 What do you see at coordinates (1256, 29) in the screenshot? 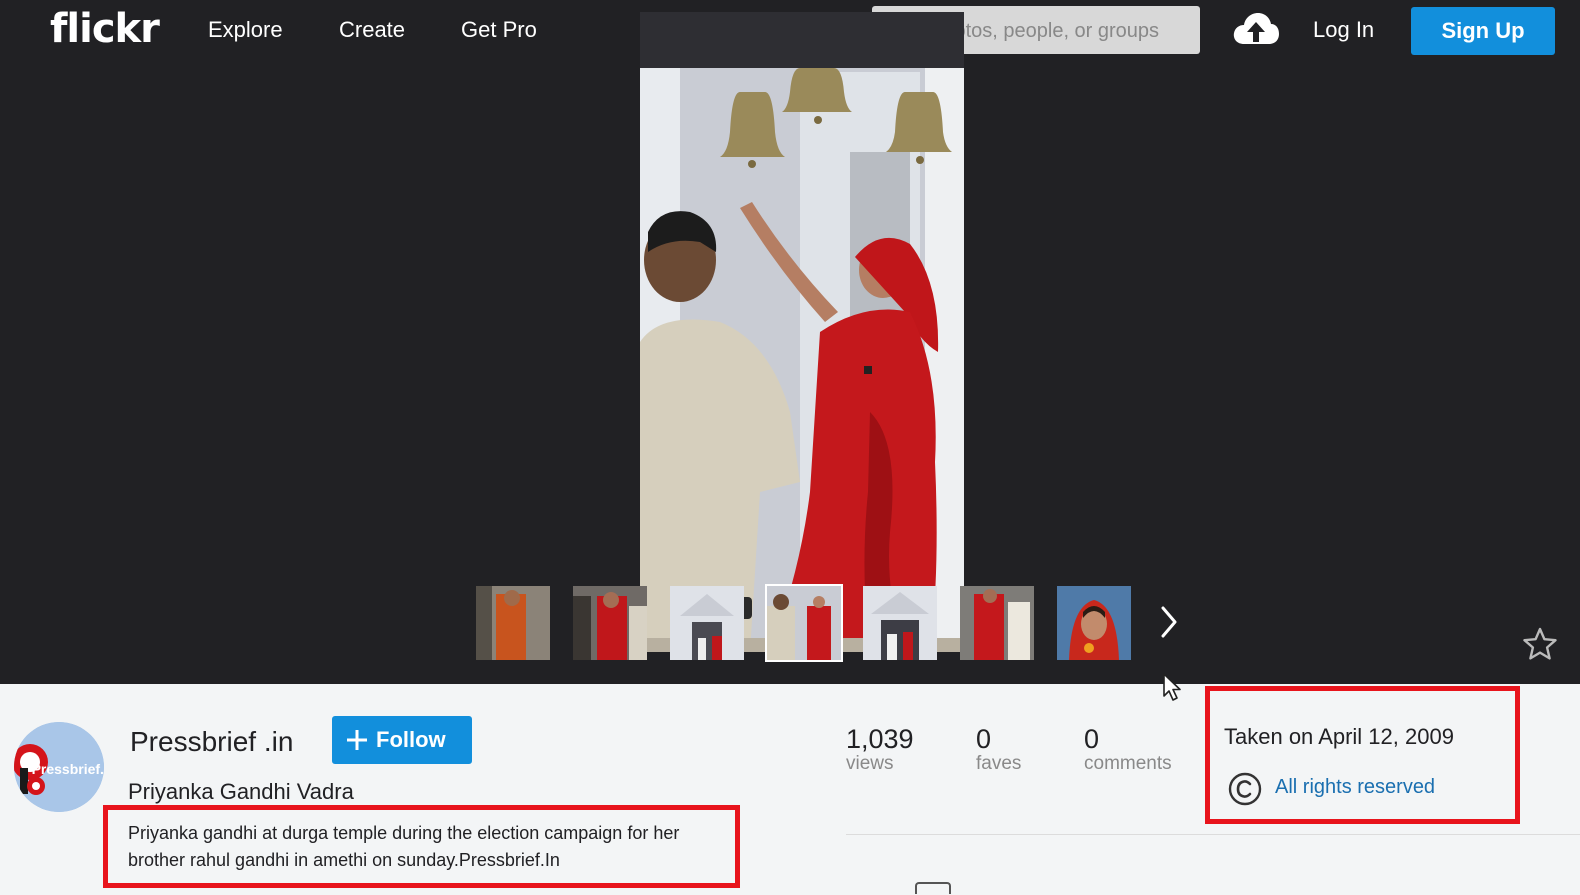
I see `upload-cloud-icon` at bounding box center [1256, 29].